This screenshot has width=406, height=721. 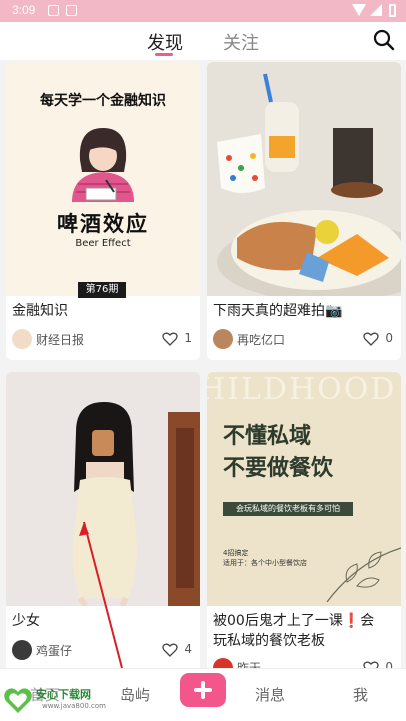 What do you see at coordinates (384, 40) in the screenshot?
I see `search-icon` at bounding box center [384, 40].